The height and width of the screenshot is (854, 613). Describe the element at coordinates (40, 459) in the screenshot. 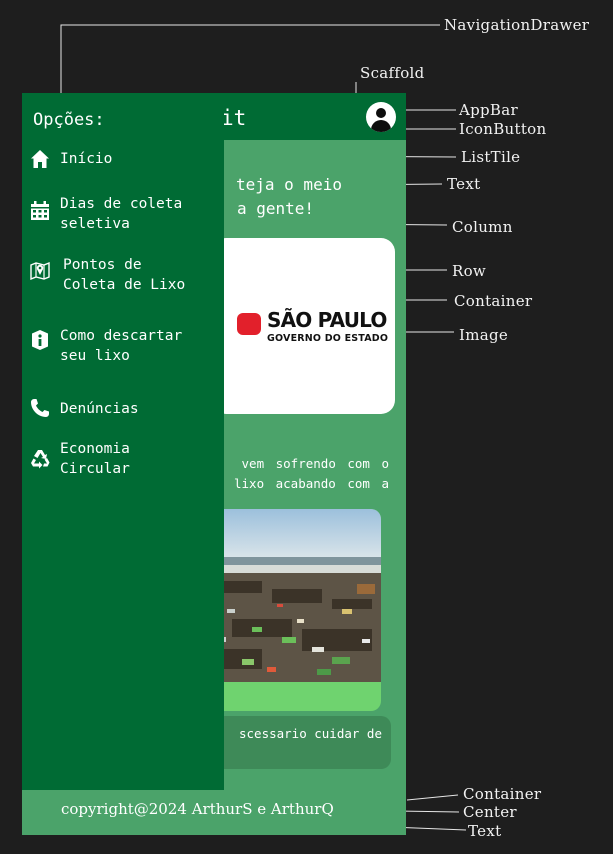

I see `recycle-icon` at that location.